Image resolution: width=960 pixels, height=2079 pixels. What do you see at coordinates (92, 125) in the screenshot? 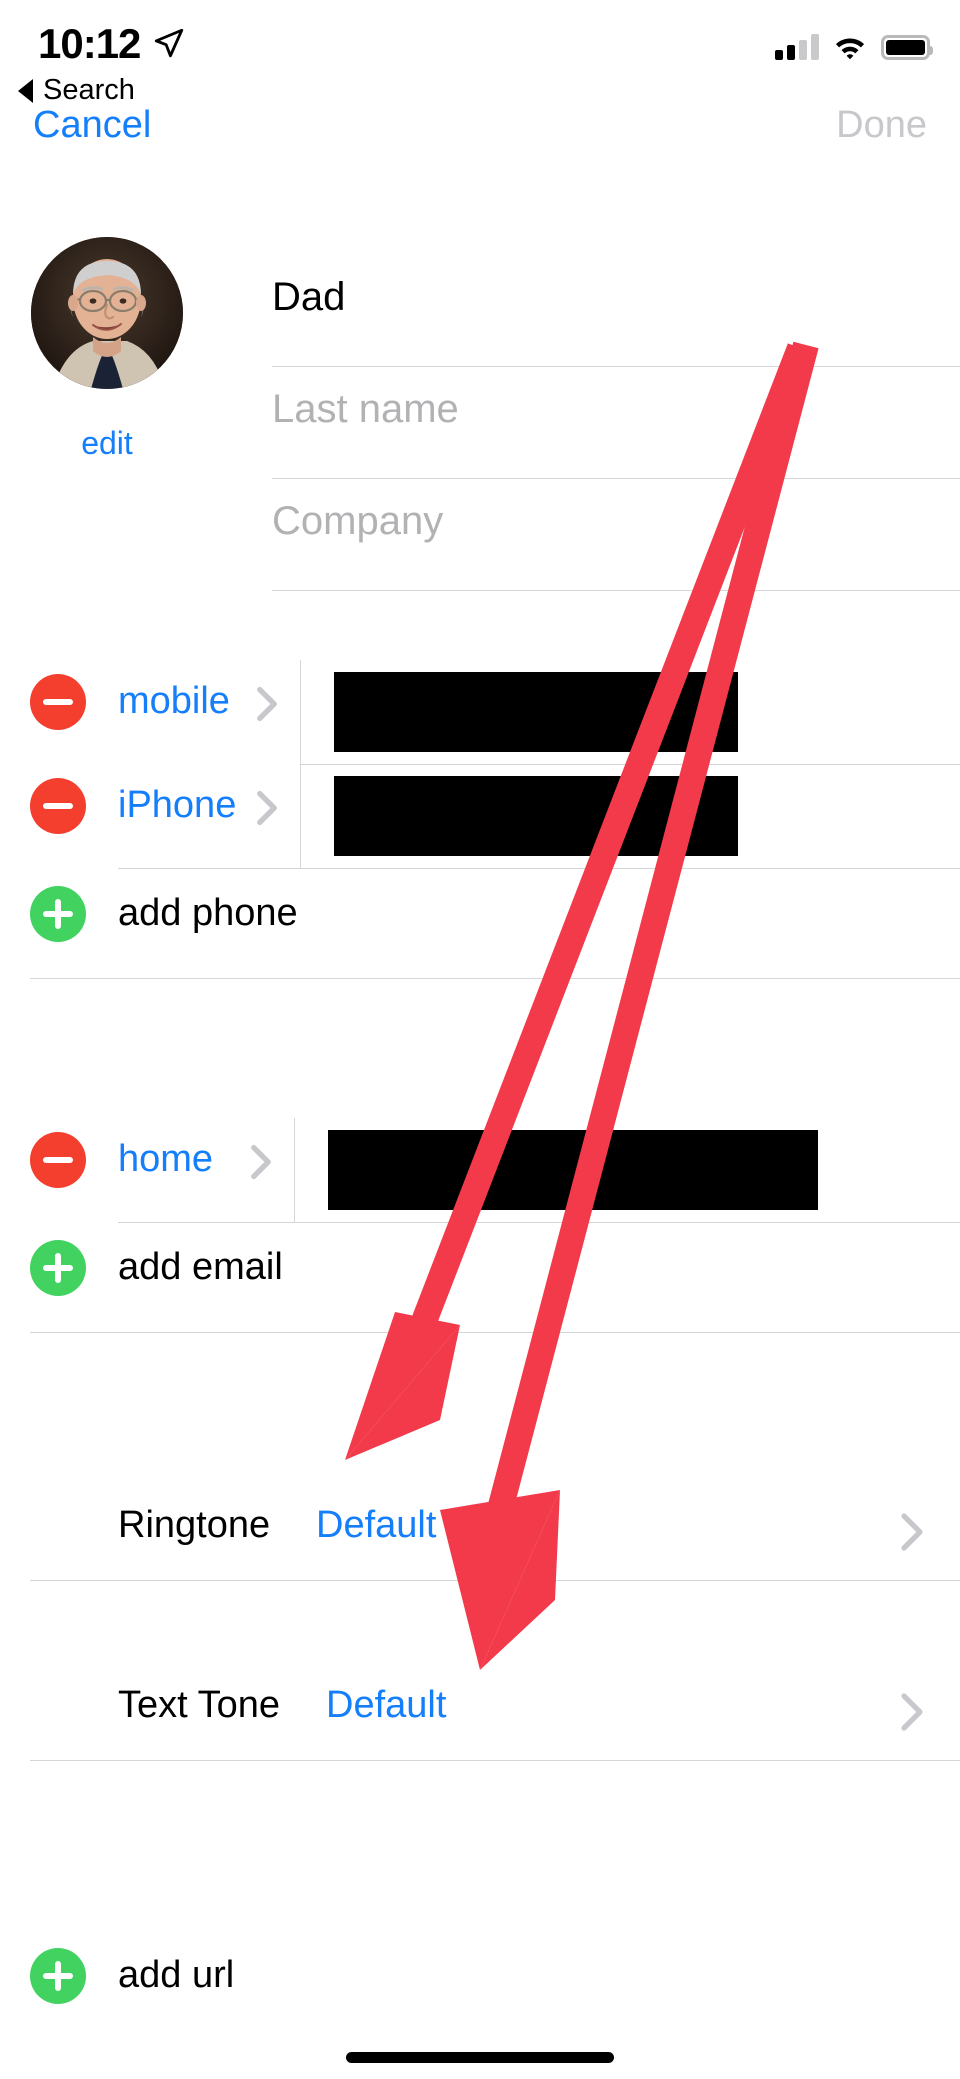
I see `cancel-button: Cancel` at bounding box center [92, 125].